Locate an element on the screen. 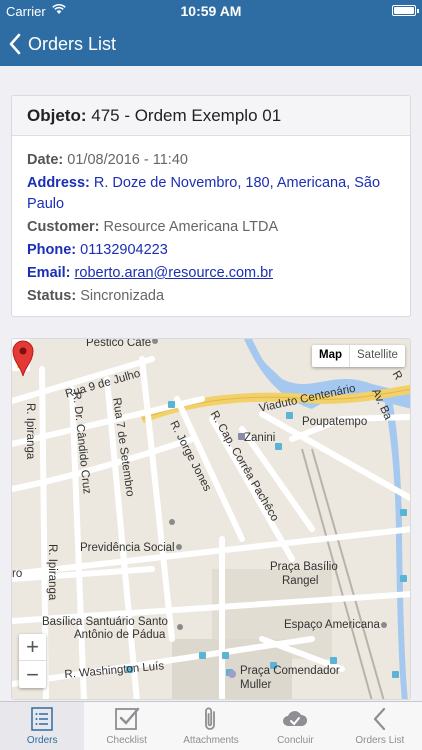 Image resolution: width=422 pixels, height=750 pixels. tab-orders: Orders is located at coordinates (42, 726).